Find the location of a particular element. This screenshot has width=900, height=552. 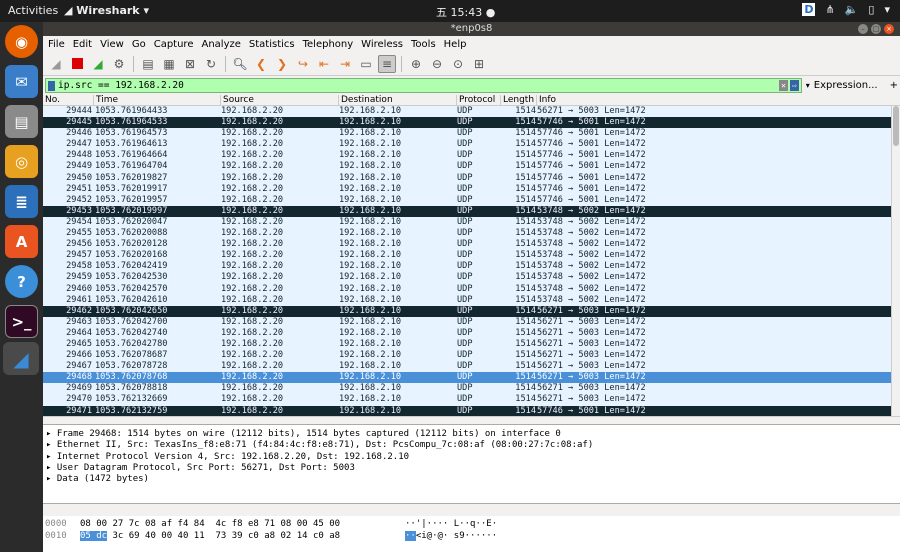

help-icon: ? is located at coordinates (21, 281).